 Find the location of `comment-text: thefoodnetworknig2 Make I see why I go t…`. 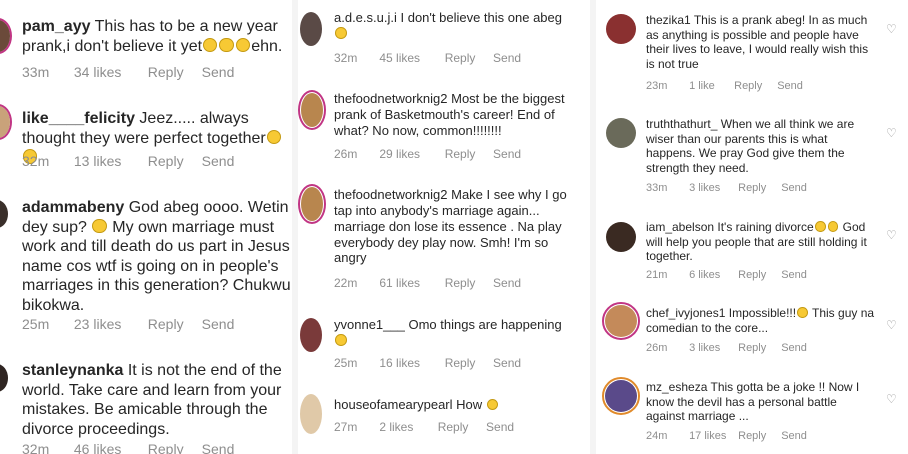

comment-text: thefoodnetworknig2 Make I see why I go t… is located at coordinates (459, 226).